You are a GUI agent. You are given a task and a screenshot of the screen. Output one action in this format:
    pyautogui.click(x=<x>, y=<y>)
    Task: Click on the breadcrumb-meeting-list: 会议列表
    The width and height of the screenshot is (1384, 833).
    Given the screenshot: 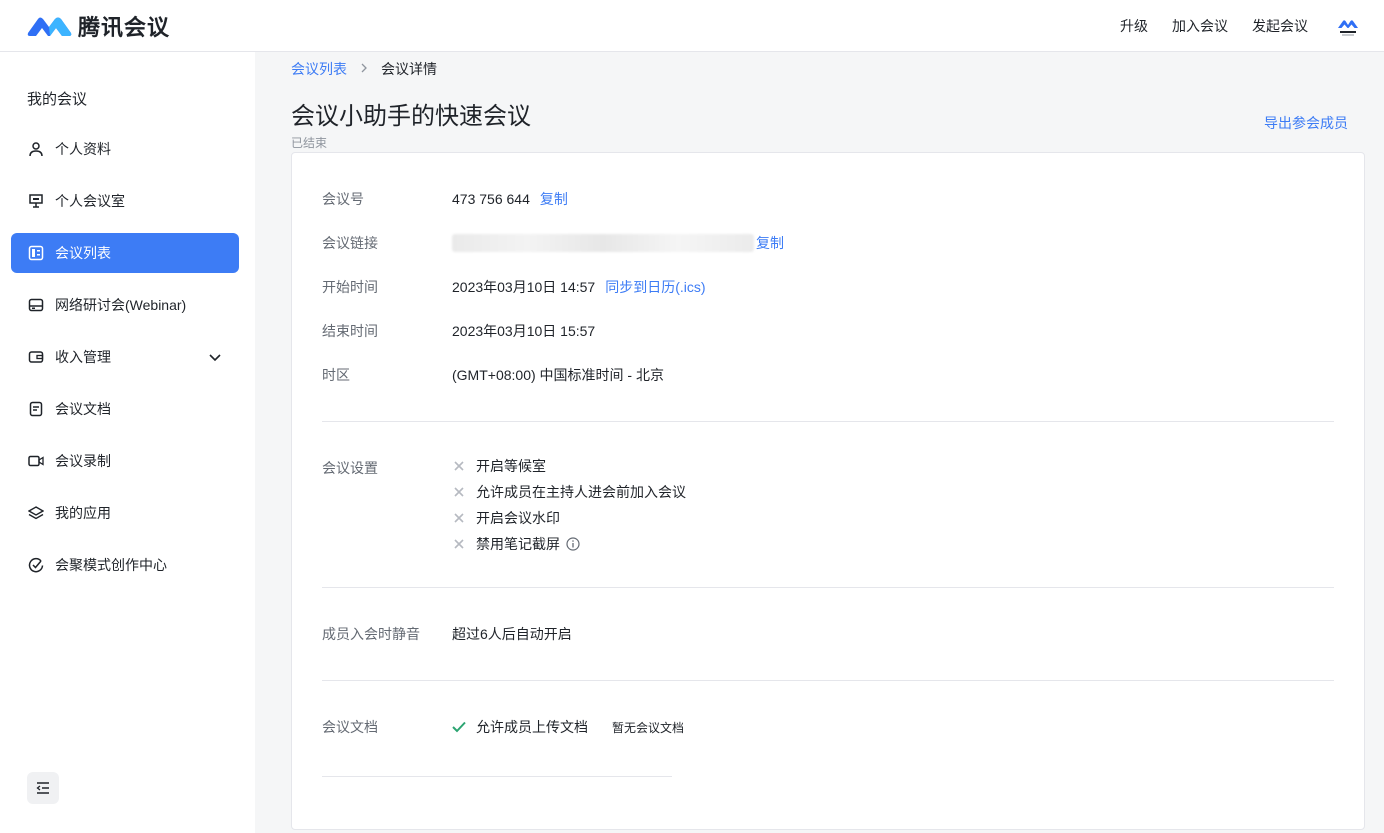 What is the action you would take?
    pyautogui.click(x=319, y=69)
    